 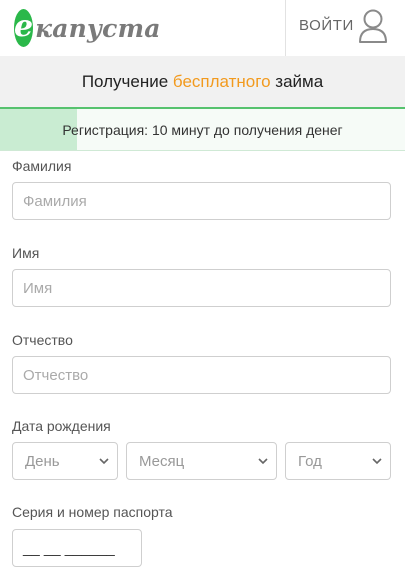 What do you see at coordinates (162, 461) in the screenshot?
I see `birth-month-value: Месяц` at bounding box center [162, 461].